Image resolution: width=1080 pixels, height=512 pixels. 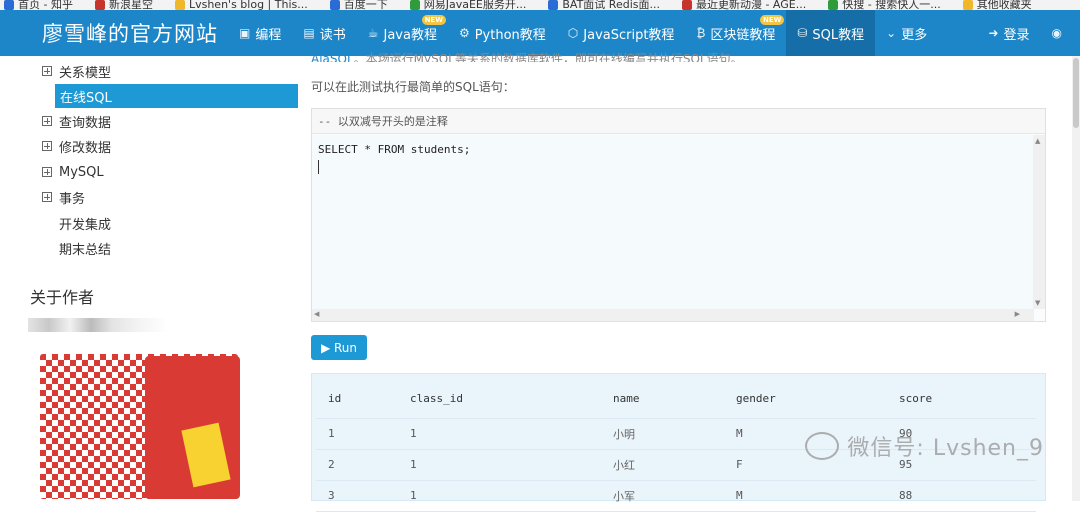 I want to click on sidebar-item-modify-data: 修改数据, so click(x=76, y=146).